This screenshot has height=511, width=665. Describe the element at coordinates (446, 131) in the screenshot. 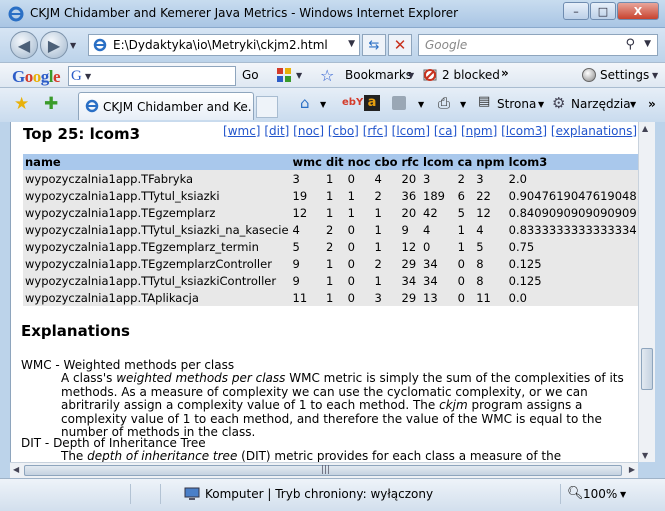

I see `link-ca: ca` at that location.